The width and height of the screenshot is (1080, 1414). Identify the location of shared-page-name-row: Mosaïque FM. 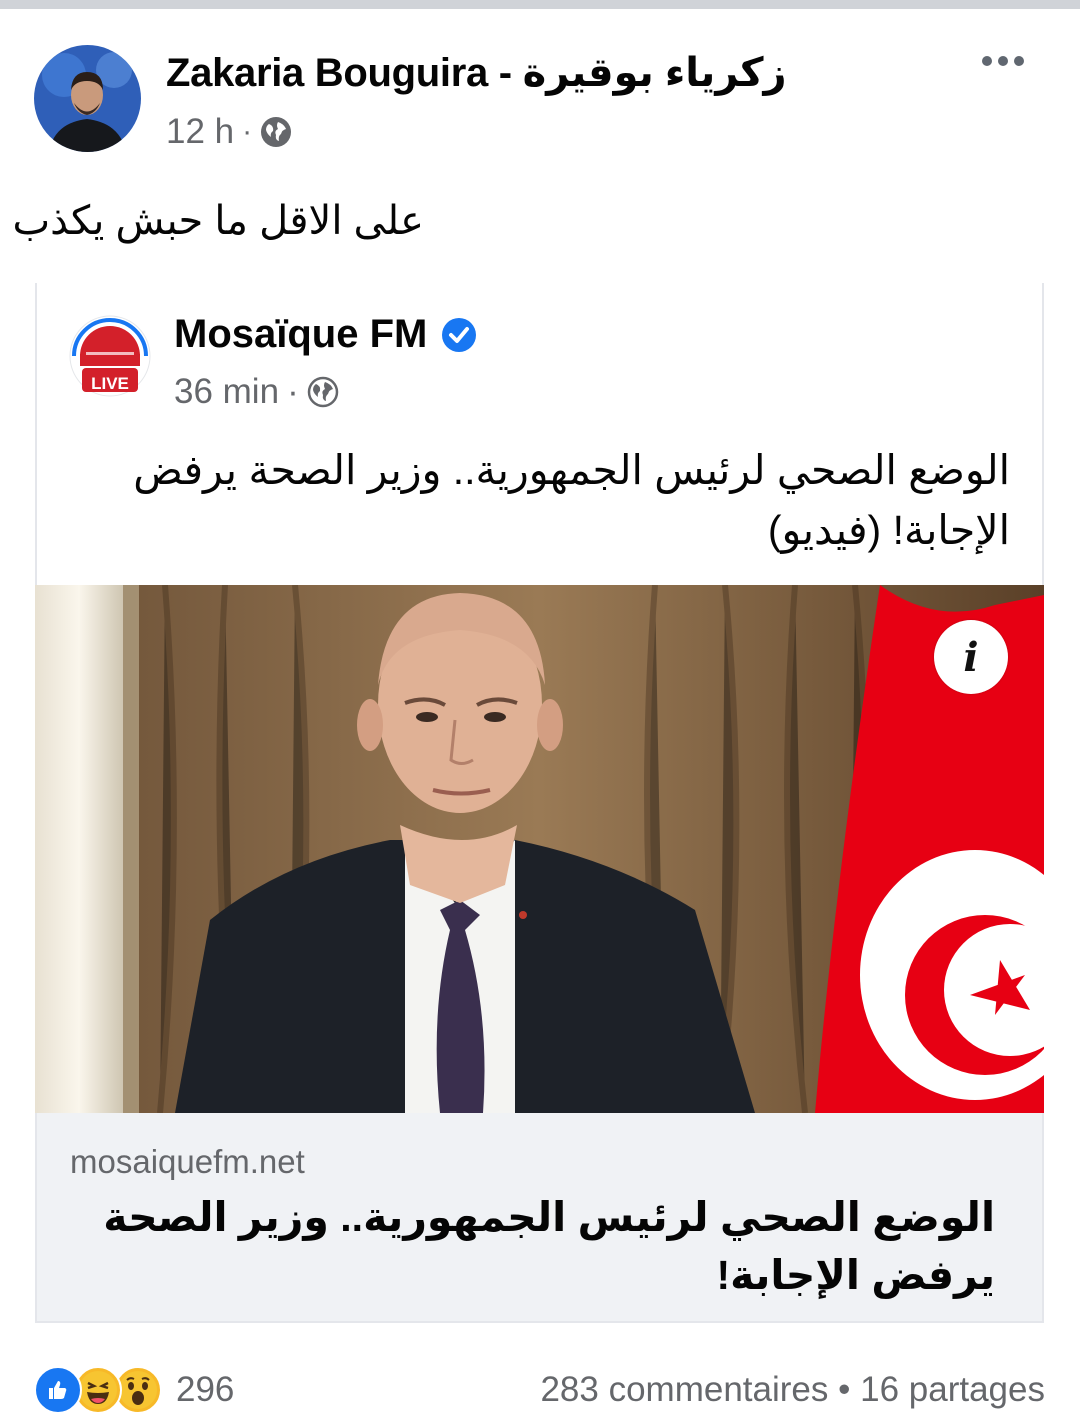
(325, 334).